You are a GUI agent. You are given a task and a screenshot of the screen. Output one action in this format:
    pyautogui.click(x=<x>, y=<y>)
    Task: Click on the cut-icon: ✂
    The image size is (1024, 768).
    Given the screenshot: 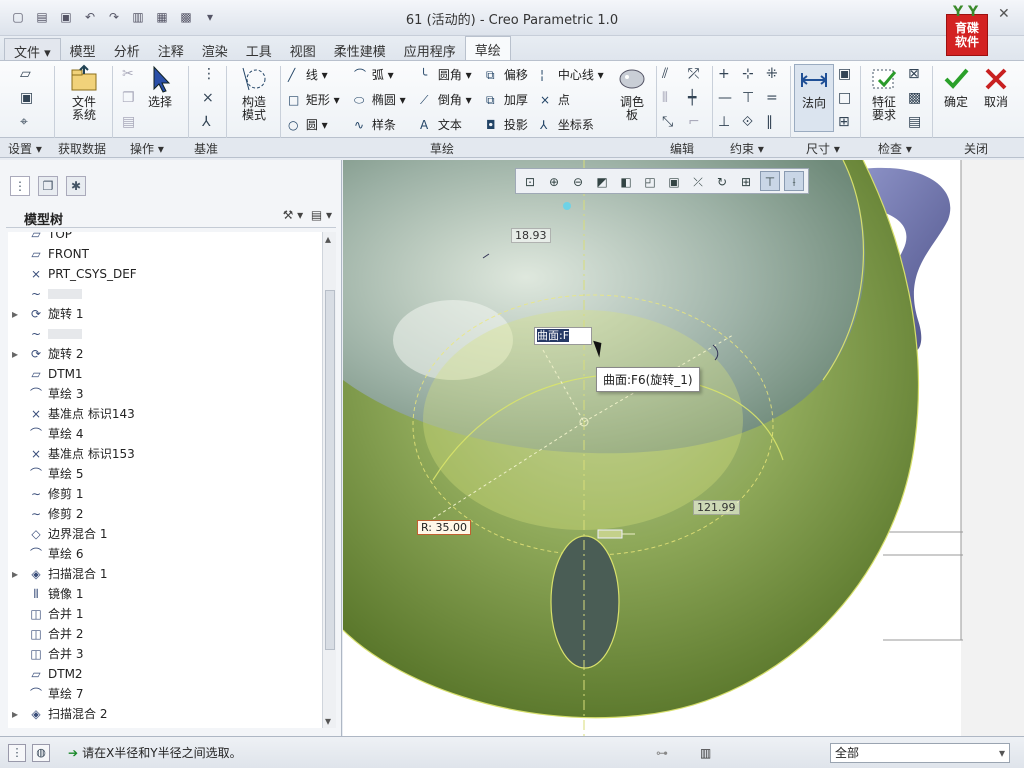 What is the action you would take?
    pyautogui.click(x=128, y=74)
    